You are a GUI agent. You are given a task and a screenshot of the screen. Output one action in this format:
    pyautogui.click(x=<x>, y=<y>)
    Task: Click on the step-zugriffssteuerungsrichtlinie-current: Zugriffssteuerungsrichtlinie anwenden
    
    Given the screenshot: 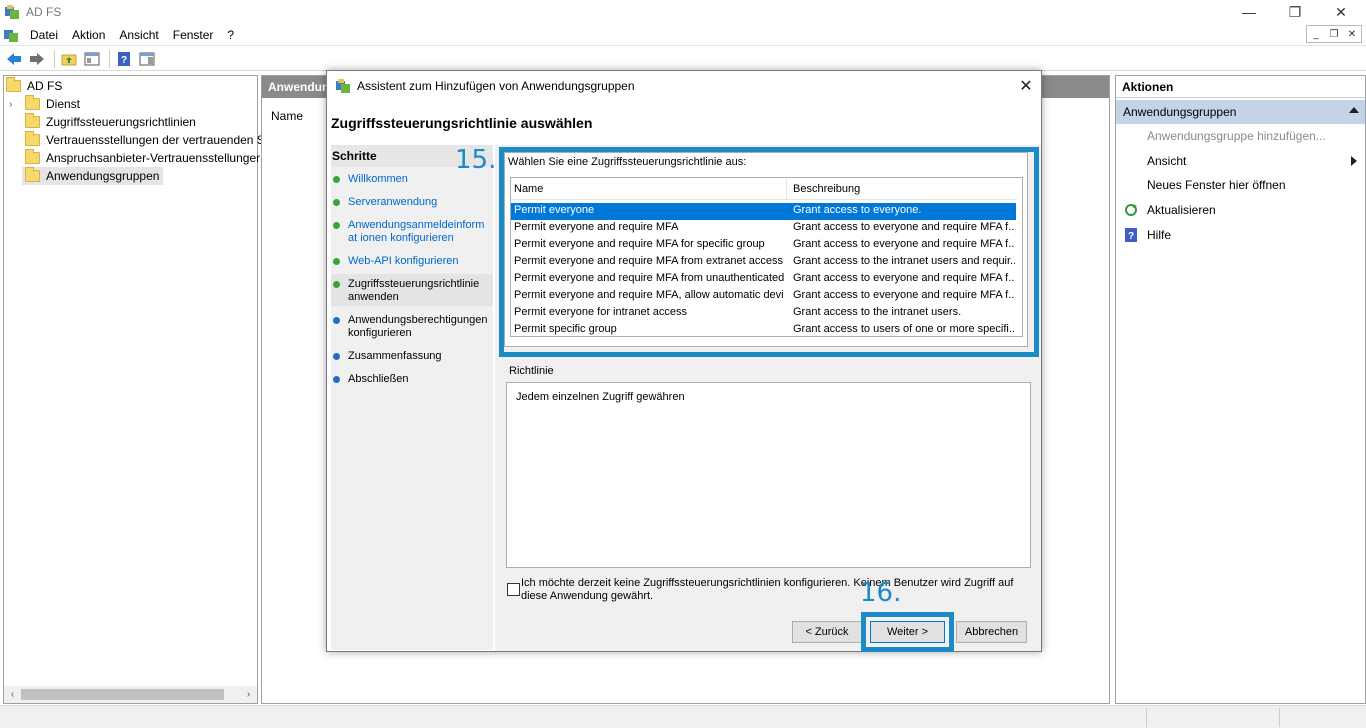 What is the action you would take?
    pyautogui.click(x=412, y=290)
    